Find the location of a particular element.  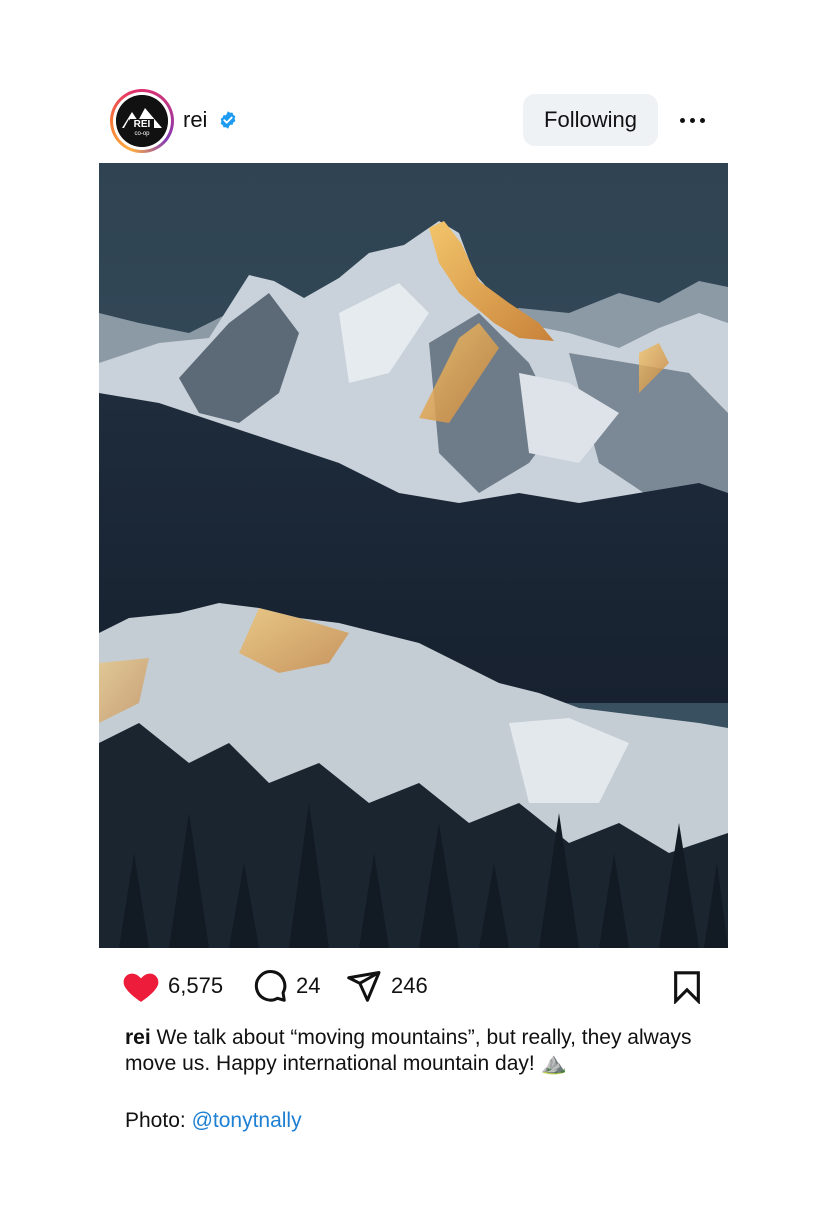

like-action: 6,575 is located at coordinates (172, 986).